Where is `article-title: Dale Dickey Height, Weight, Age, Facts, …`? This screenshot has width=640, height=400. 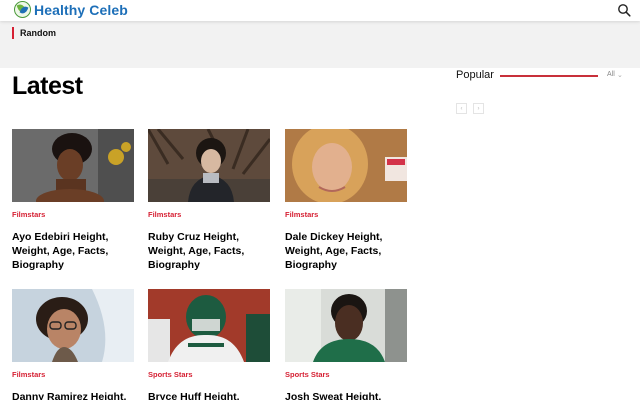
article-title: Dale Dickey Height, Weight, Age, Facts, … is located at coordinates (346, 251).